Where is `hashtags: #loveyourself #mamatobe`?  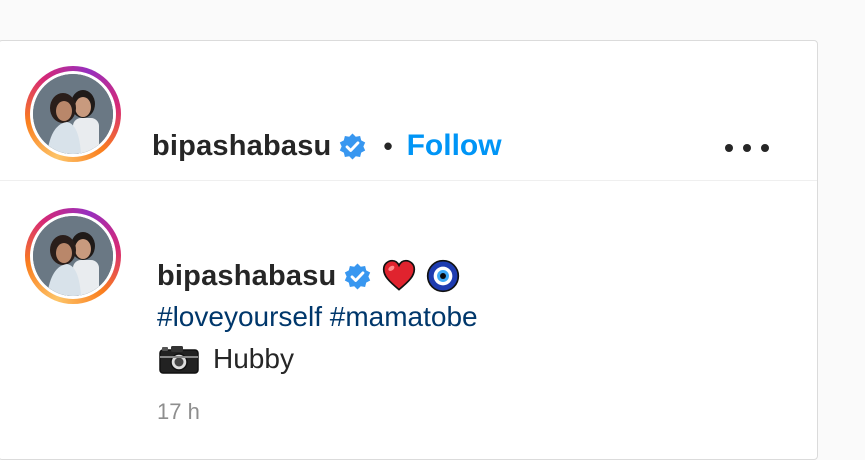 hashtags: #loveyourself #mamatobe is located at coordinates (317, 317).